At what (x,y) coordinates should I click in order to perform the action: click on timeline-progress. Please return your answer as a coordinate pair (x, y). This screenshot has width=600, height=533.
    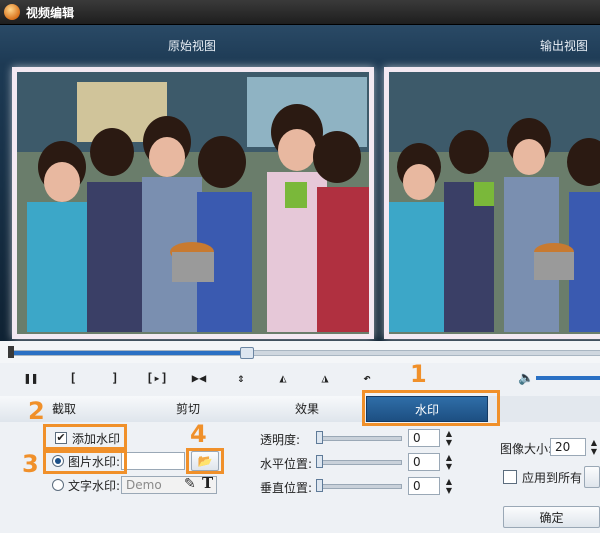
    Looking at the image, I should click on (129, 353).